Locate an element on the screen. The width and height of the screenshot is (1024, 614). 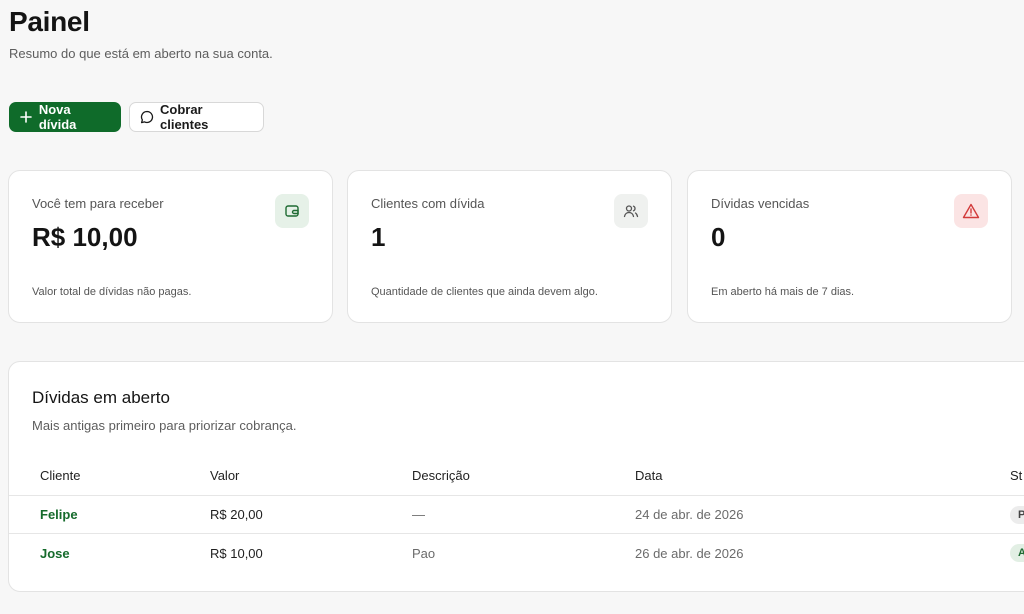
card-note: Valor total de dívidas não pagas. is located at coordinates (112, 292).